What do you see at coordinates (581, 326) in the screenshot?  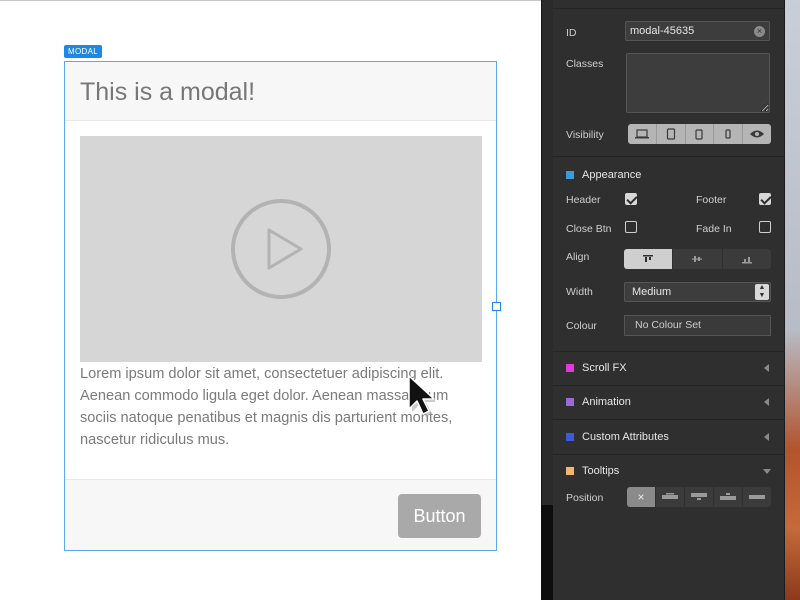 I see `colour-label: Colour` at bounding box center [581, 326].